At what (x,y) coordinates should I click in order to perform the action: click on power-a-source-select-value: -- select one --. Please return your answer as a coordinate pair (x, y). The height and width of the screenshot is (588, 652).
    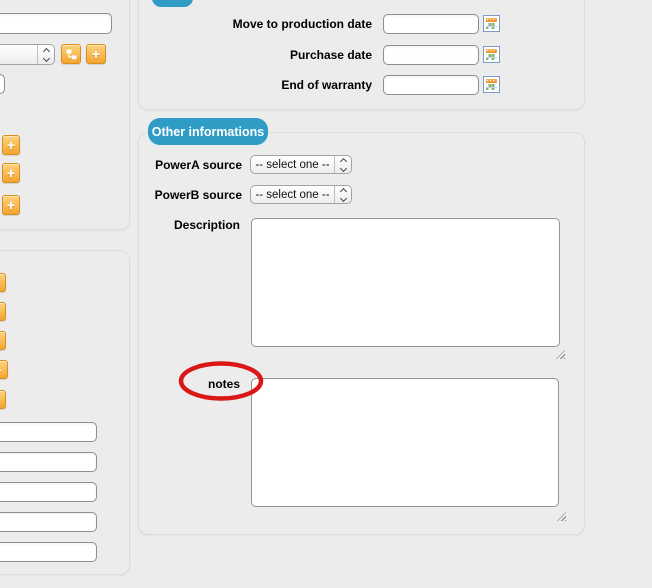
    Looking at the image, I should click on (292, 164).